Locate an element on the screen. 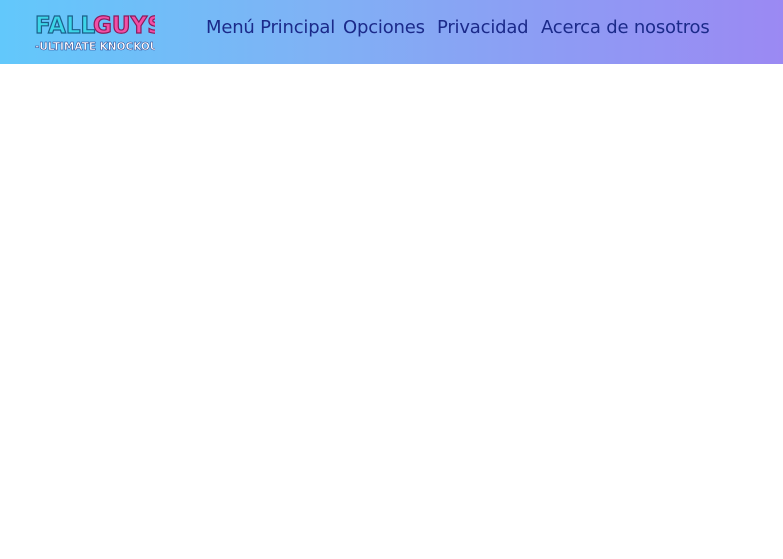 The height and width of the screenshot is (559, 783). logo-fall-text: FALL is located at coordinates (65, 26).